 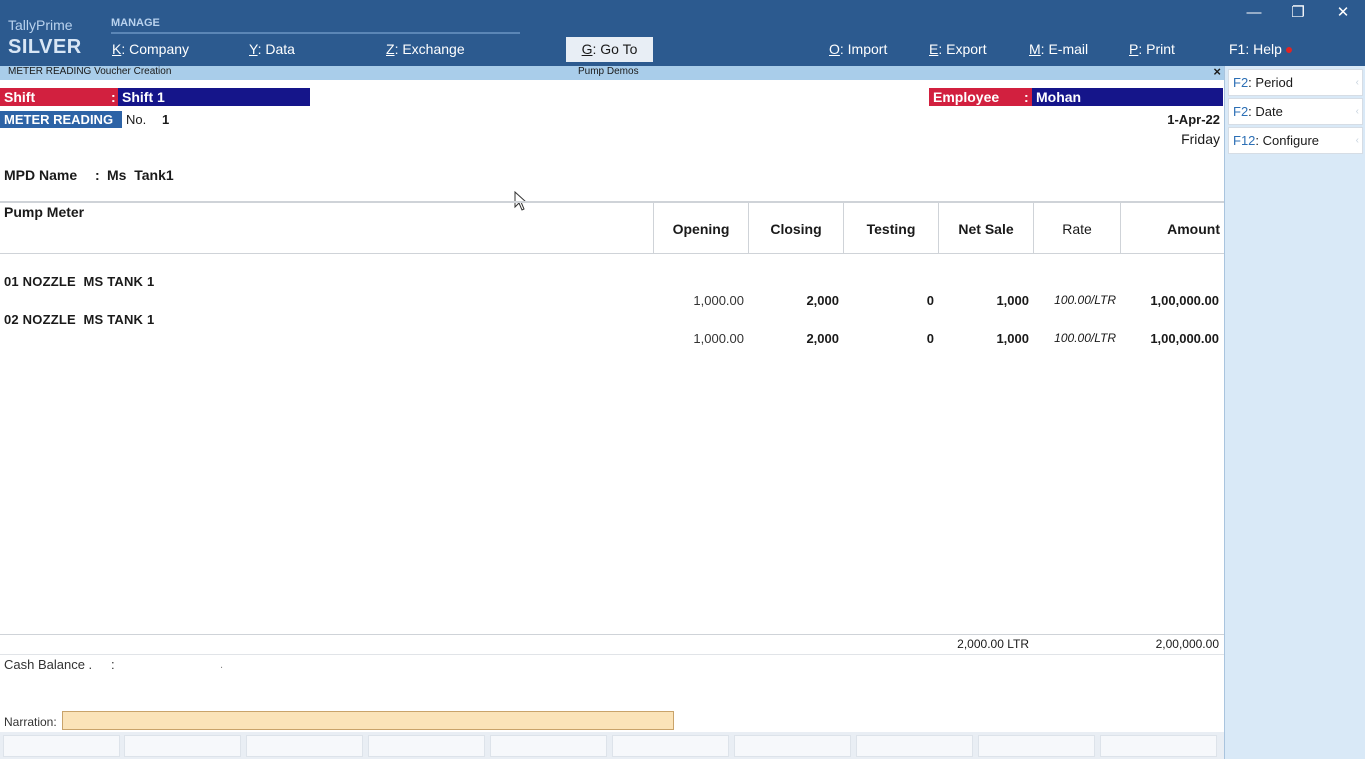 I want to click on testing-header: Testing, so click(x=891, y=229).